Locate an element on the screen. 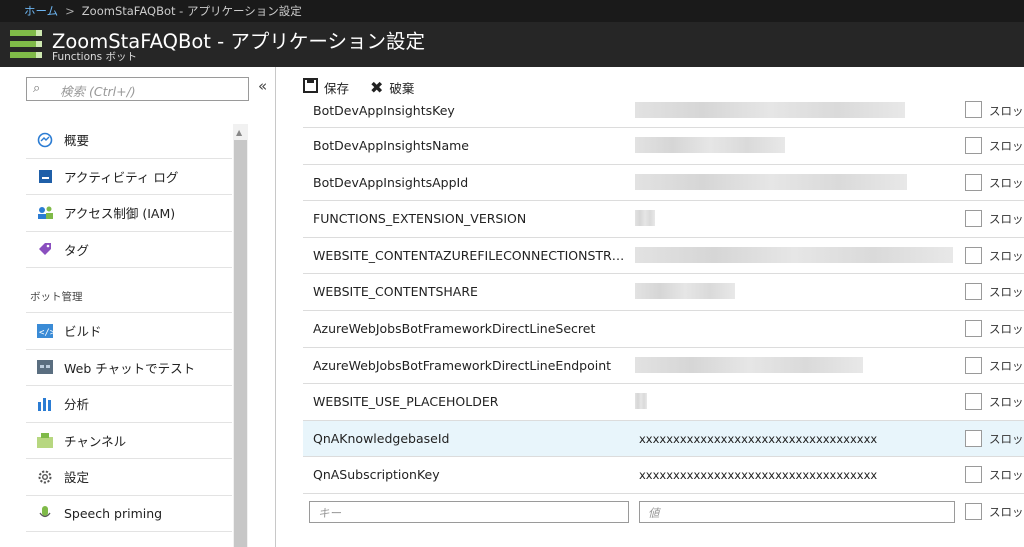  blade-header: ZoomStaFAQBot - アプリケーション設定 Functions ボット is located at coordinates (512, 44).